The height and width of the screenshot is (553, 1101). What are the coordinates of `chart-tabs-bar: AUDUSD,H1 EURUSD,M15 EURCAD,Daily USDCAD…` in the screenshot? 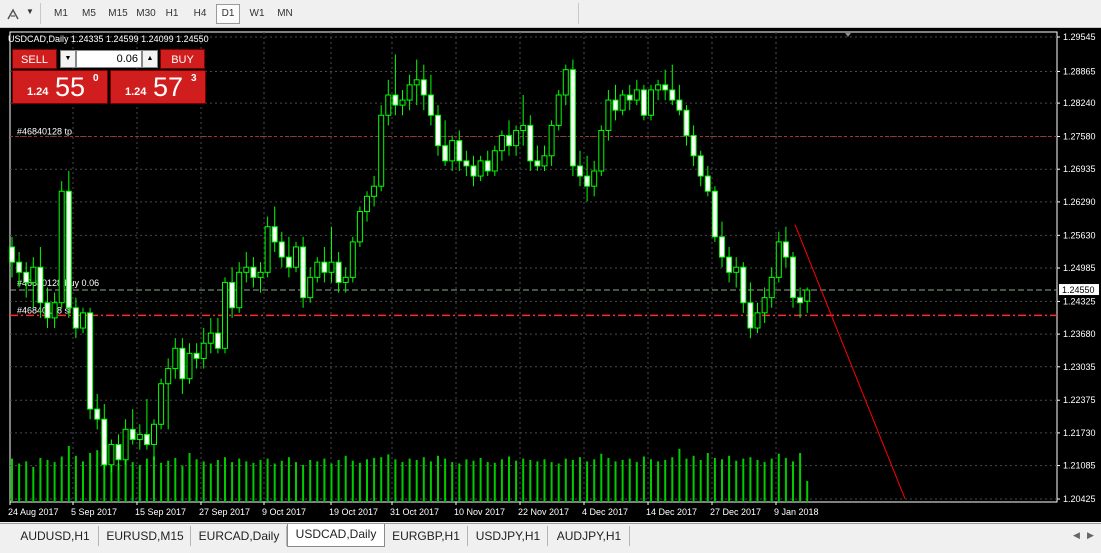 It's located at (550, 538).